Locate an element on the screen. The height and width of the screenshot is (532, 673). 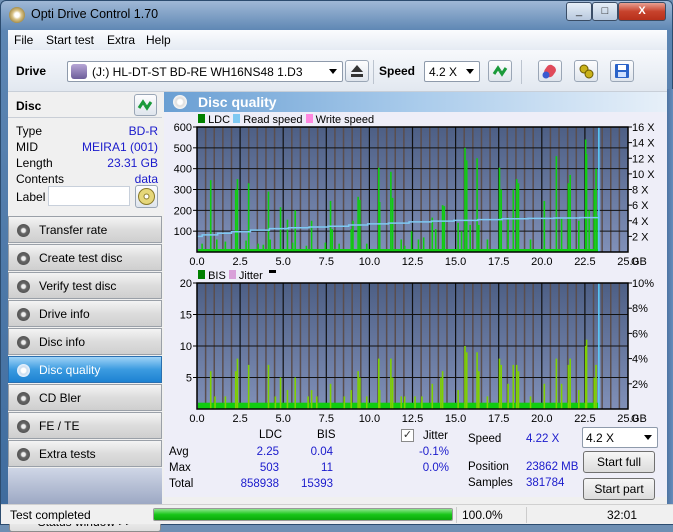
legend-write-speed: Write speed is located at coordinates (345, 120).